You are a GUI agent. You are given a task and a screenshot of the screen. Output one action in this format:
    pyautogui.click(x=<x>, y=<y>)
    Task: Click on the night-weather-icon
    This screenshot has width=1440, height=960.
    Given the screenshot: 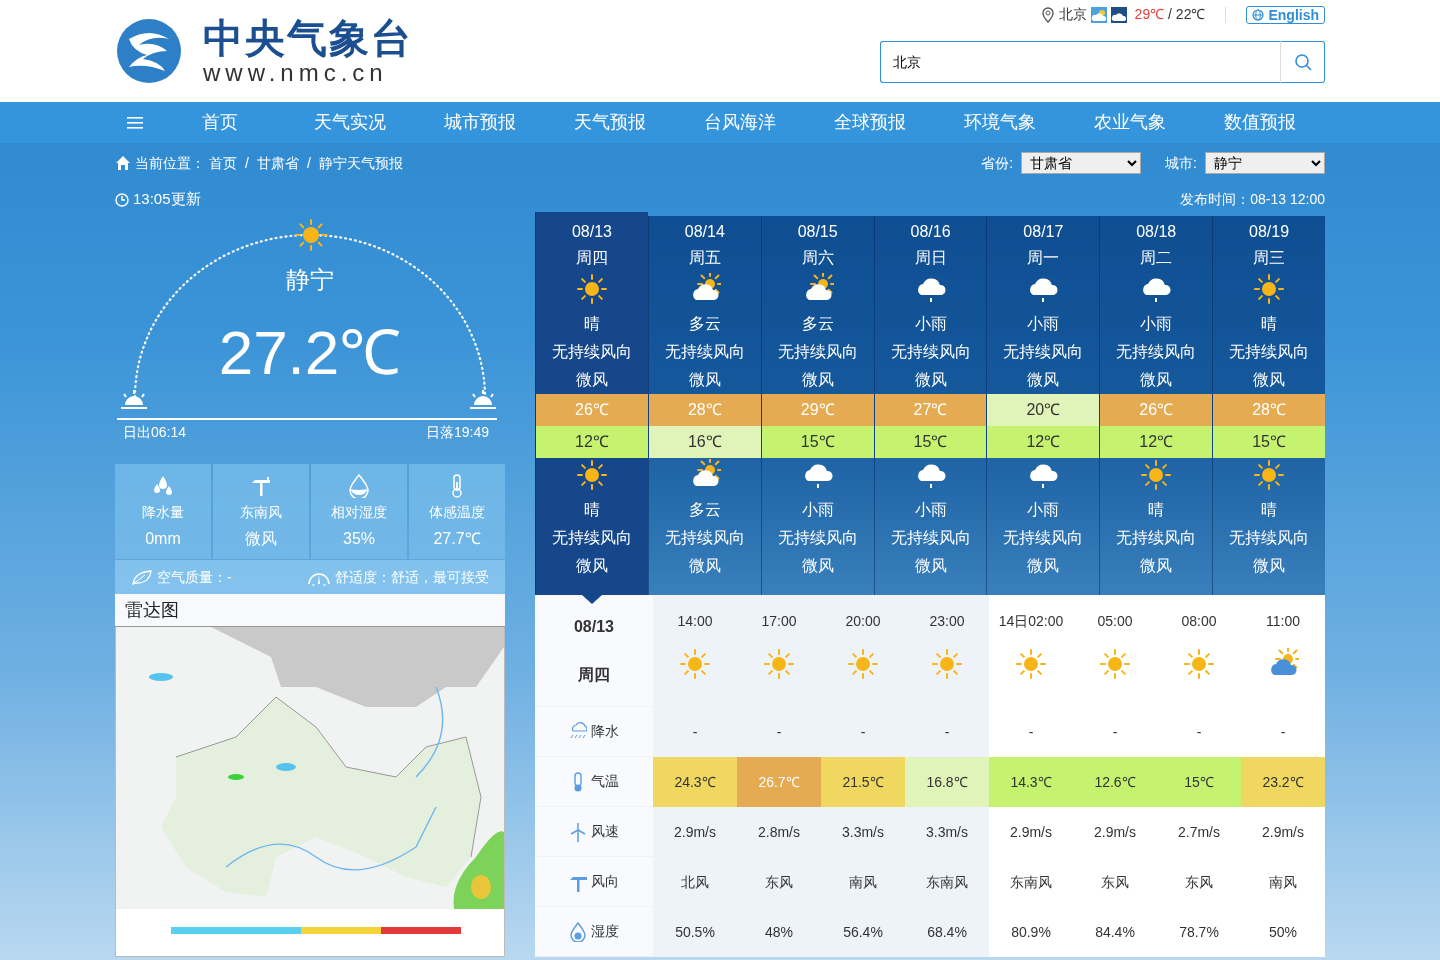 What is the action you would take?
    pyautogui.click(x=1118, y=14)
    